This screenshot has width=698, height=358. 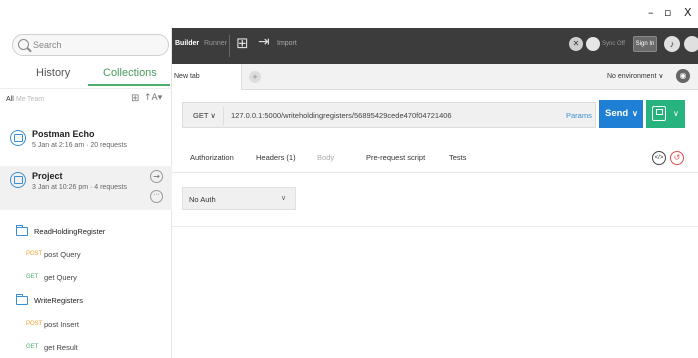 I want to click on url-separator, so click(x=223, y=116).